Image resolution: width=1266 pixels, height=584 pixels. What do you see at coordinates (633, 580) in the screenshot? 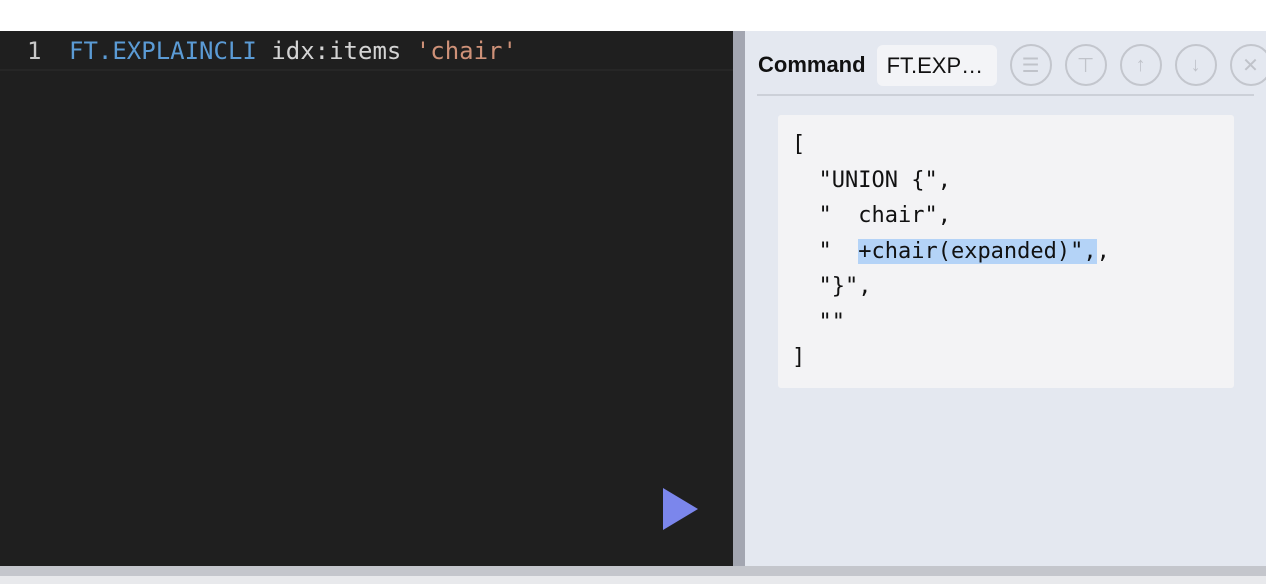
I see `bottom-strip` at bounding box center [633, 580].